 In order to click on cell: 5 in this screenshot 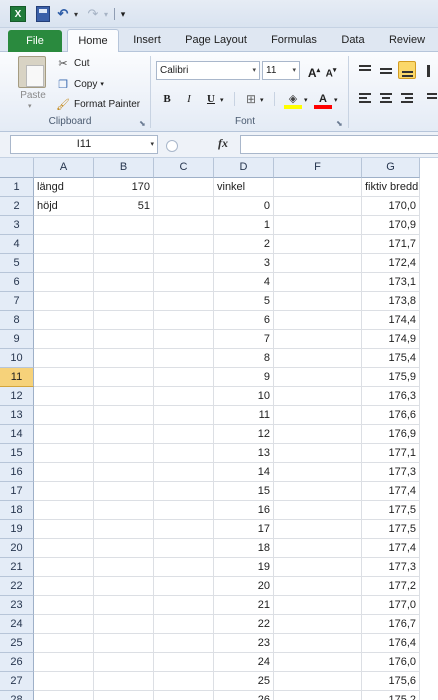, I will do `click(244, 301)`.